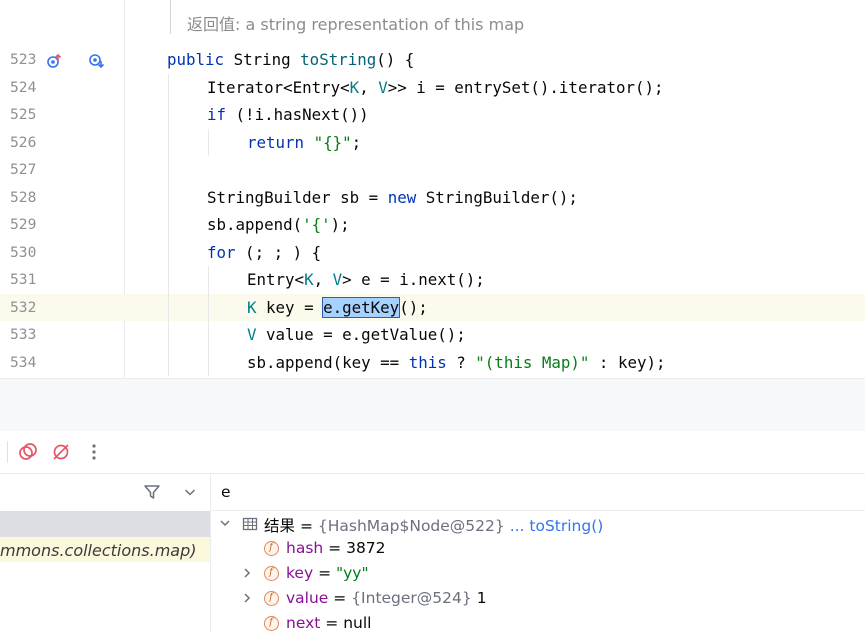  What do you see at coordinates (23, 114) in the screenshot?
I see `line-number: 525` at bounding box center [23, 114].